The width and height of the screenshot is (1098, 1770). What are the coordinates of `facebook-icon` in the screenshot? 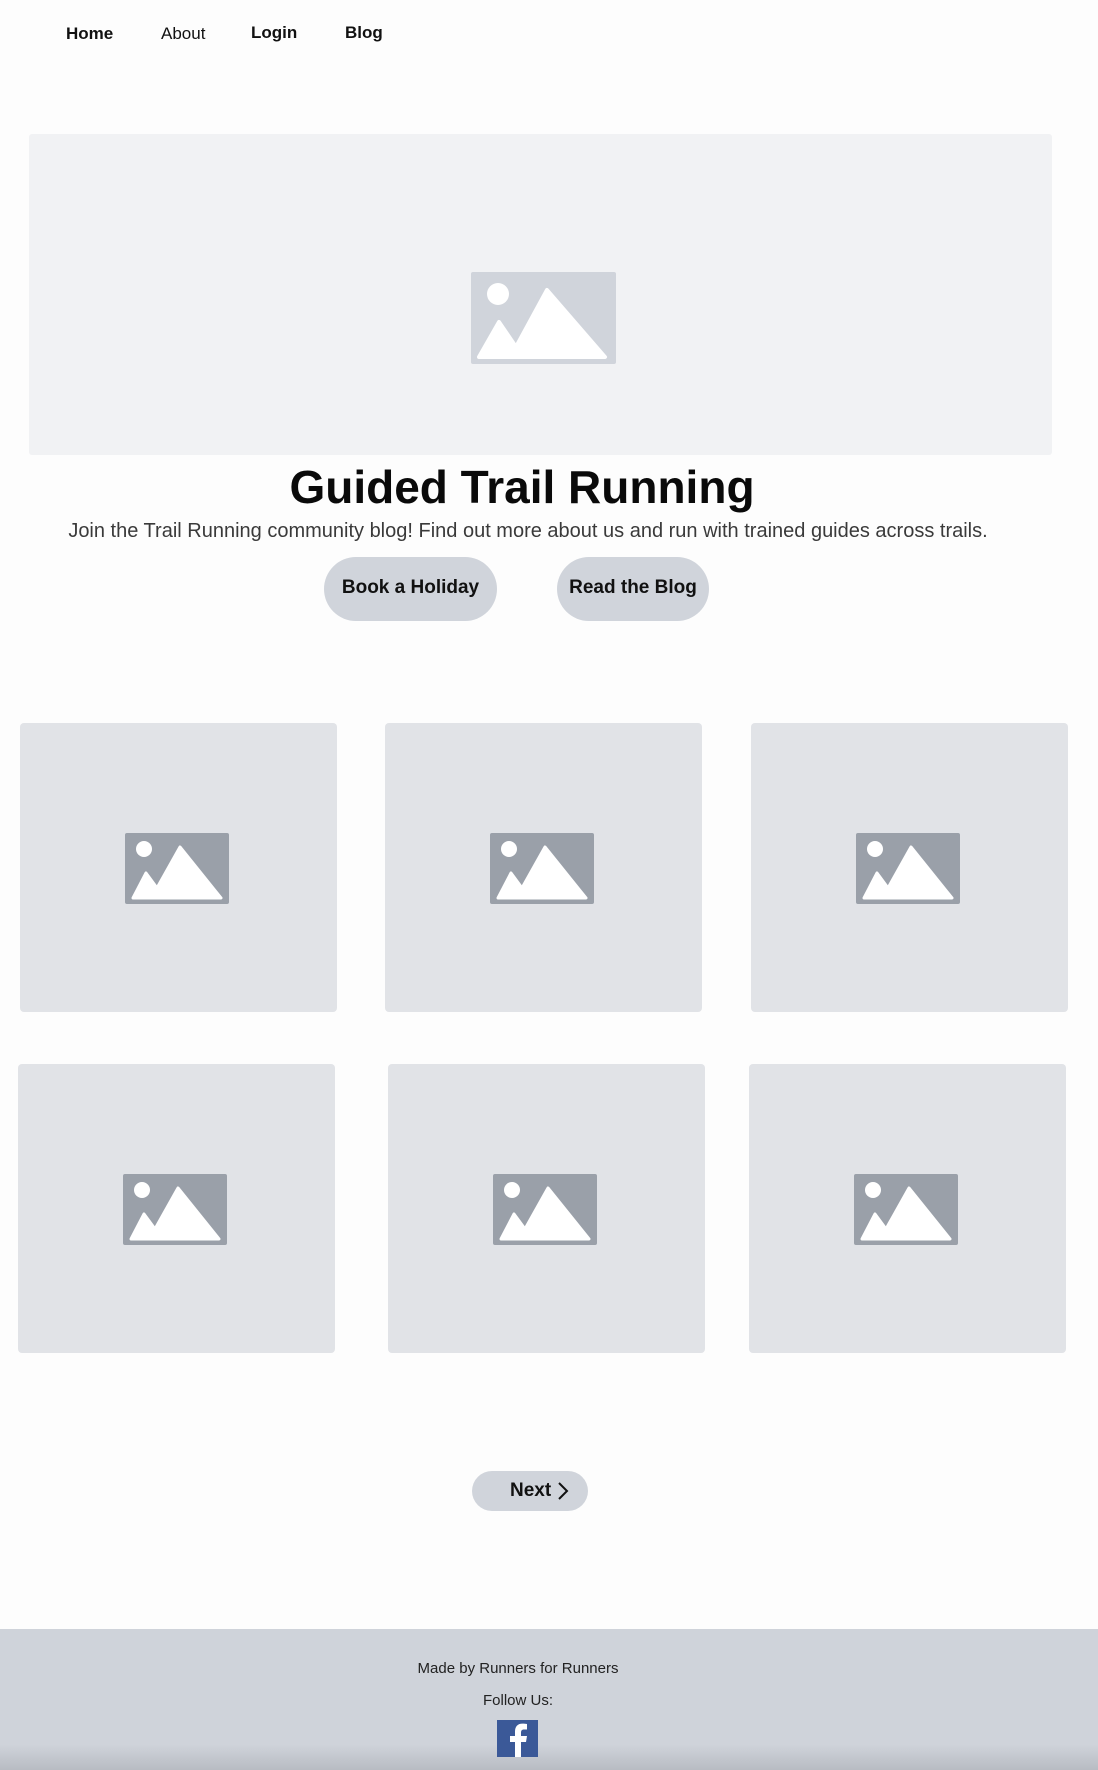 It's located at (517, 1738).